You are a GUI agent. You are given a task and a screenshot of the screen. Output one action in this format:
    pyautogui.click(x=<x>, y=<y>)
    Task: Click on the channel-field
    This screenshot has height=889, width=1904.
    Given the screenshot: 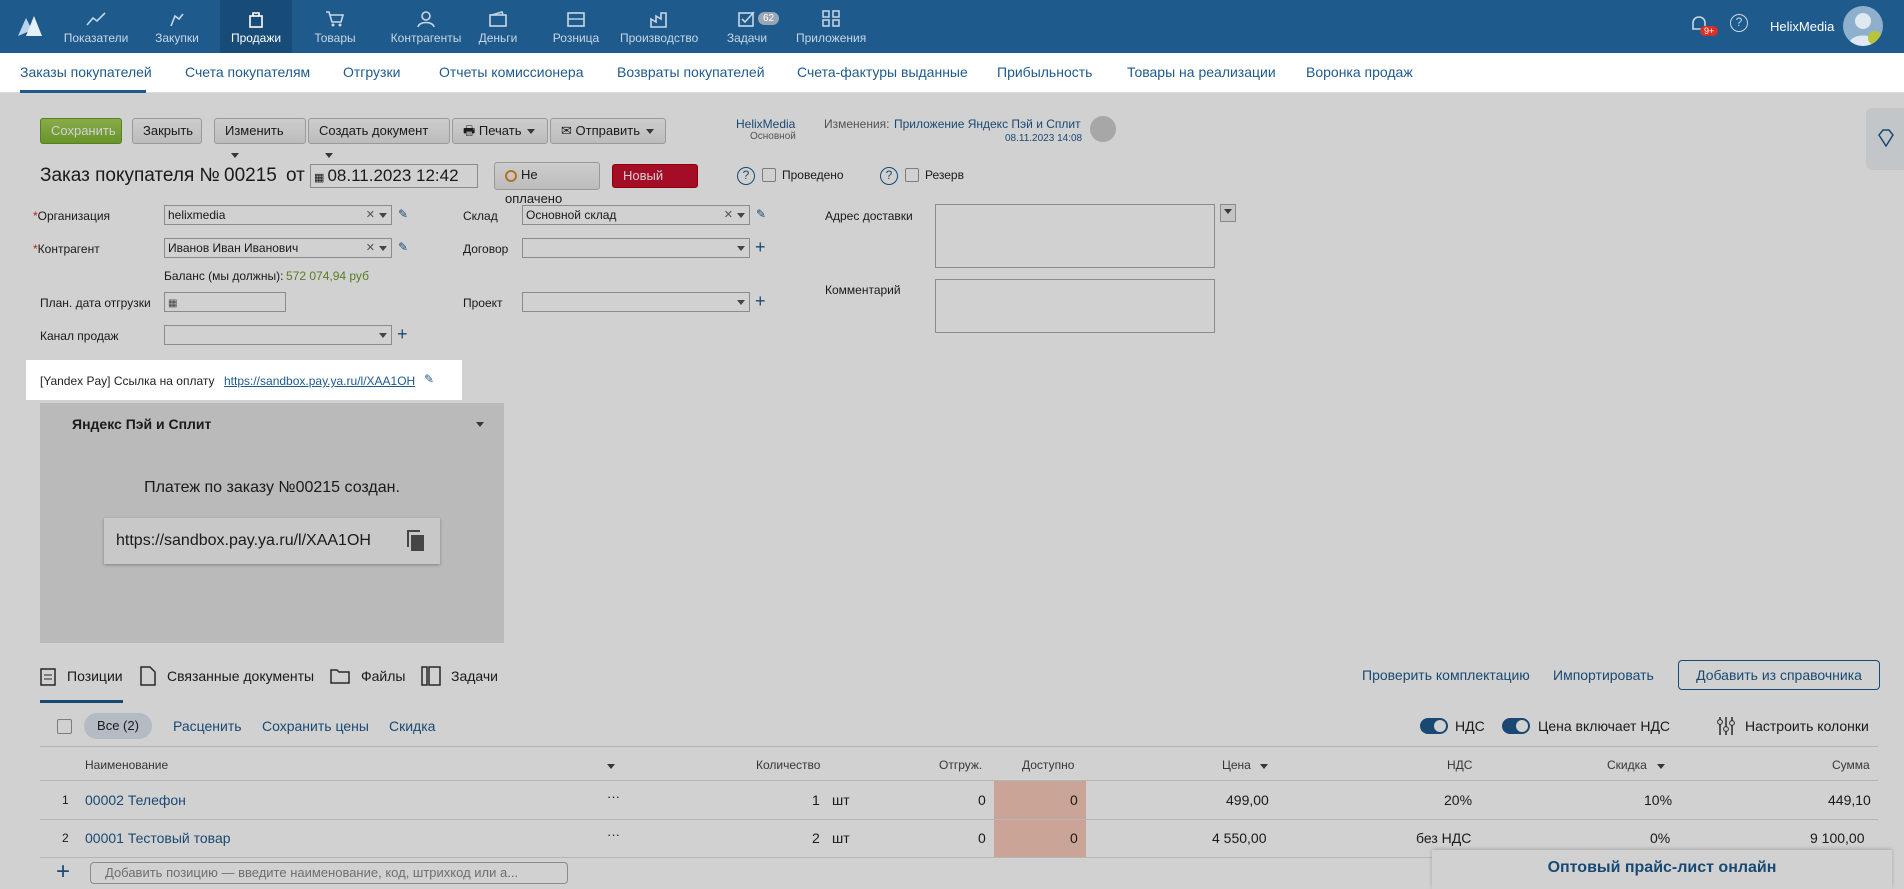 What is the action you would take?
    pyautogui.click(x=278, y=335)
    